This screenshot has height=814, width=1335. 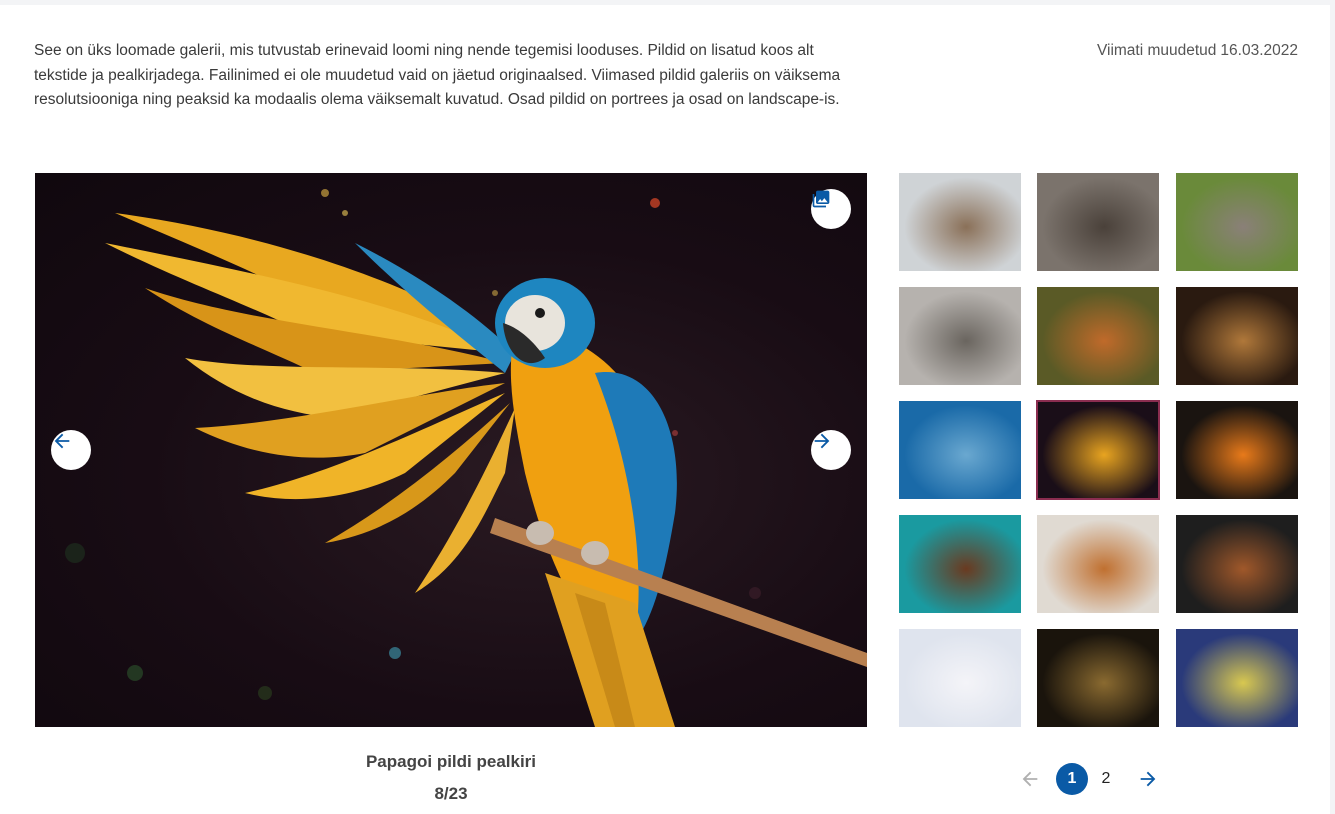 I want to click on pagination-page-1: 1, so click(x=1072, y=779).